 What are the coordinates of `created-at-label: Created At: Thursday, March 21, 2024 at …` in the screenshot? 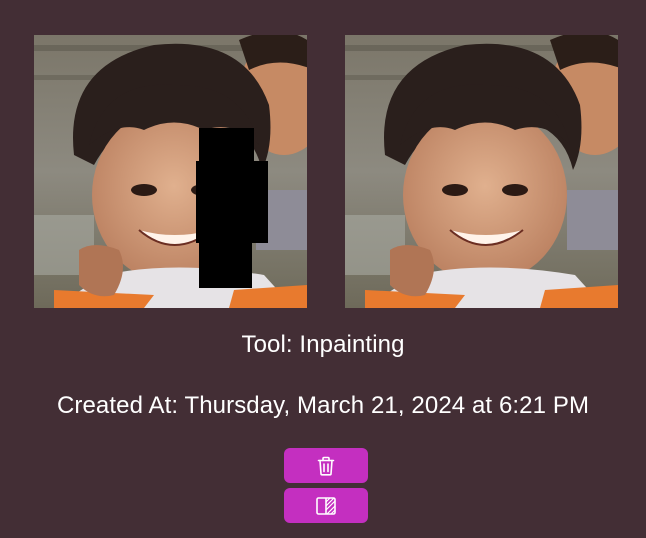 It's located at (323, 405).